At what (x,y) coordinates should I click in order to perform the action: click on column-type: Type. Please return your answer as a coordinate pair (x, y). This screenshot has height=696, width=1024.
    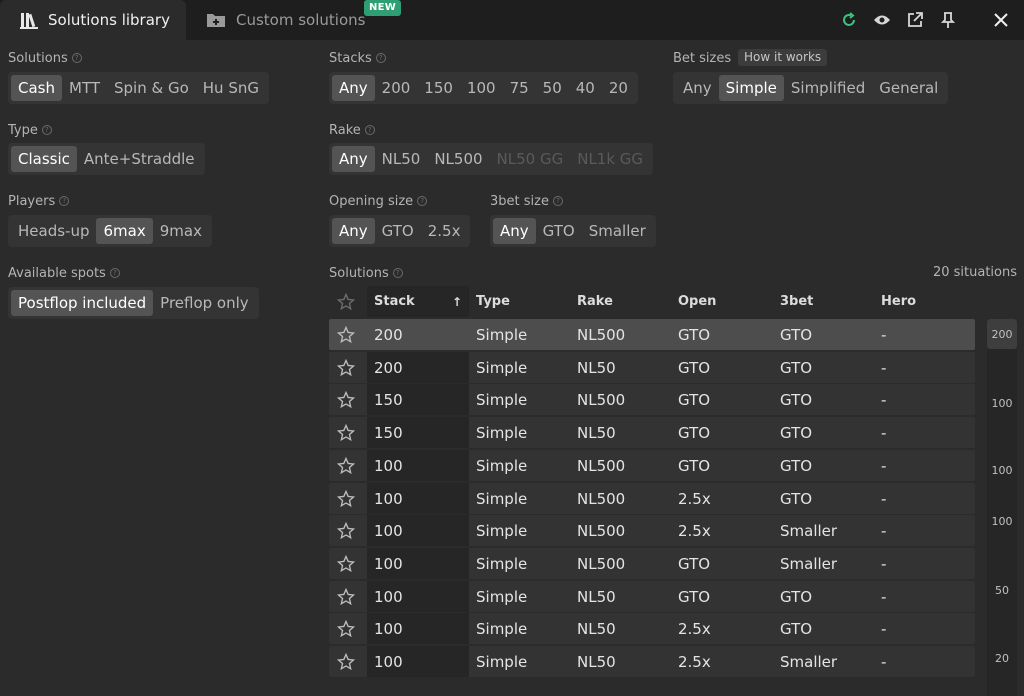
    Looking at the image, I should click on (493, 301).